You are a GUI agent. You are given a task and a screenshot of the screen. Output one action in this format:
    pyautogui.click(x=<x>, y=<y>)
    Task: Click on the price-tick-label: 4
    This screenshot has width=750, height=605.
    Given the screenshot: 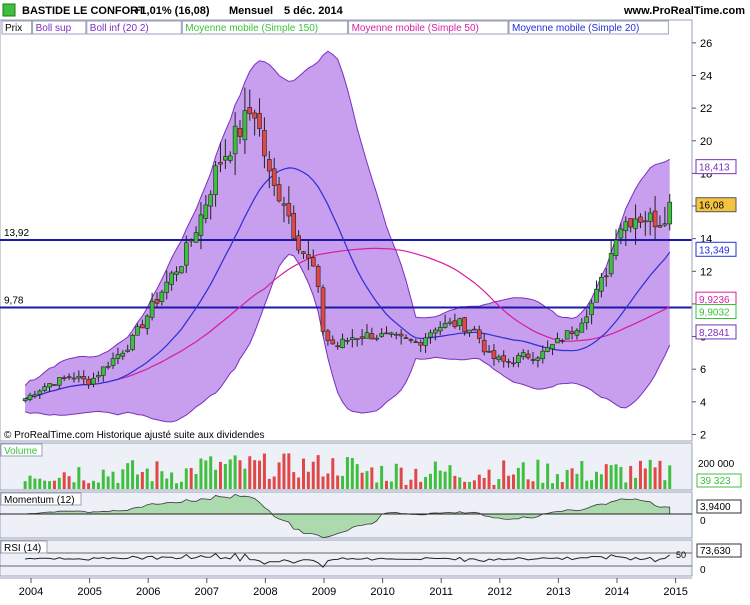 What is the action you would take?
    pyautogui.click(x=703, y=403)
    